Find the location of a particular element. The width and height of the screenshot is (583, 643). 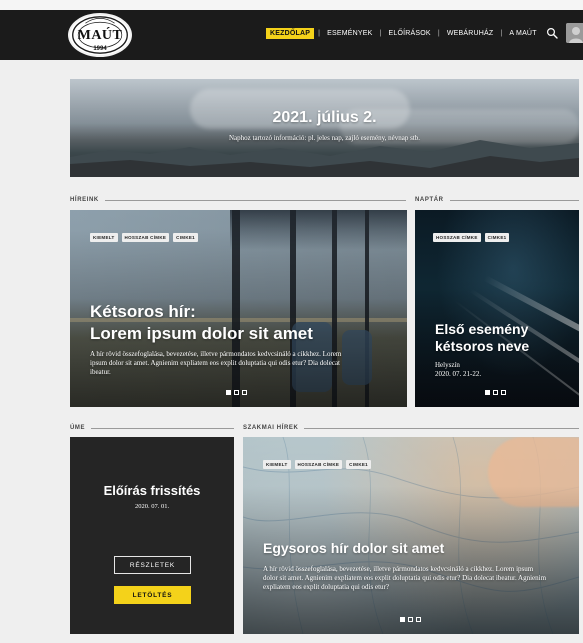

details-button: RÉSZLETEK is located at coordinates (152, 565).